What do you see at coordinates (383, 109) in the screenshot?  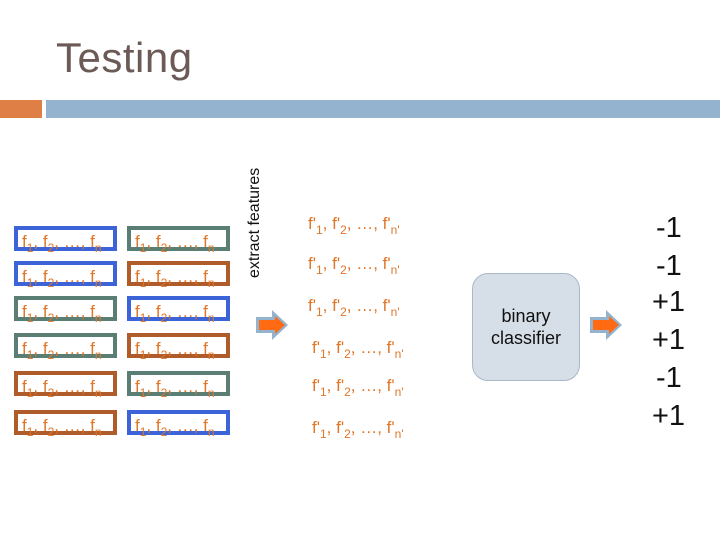 I see `title-underline-bar` at bounding box center [383, 109].